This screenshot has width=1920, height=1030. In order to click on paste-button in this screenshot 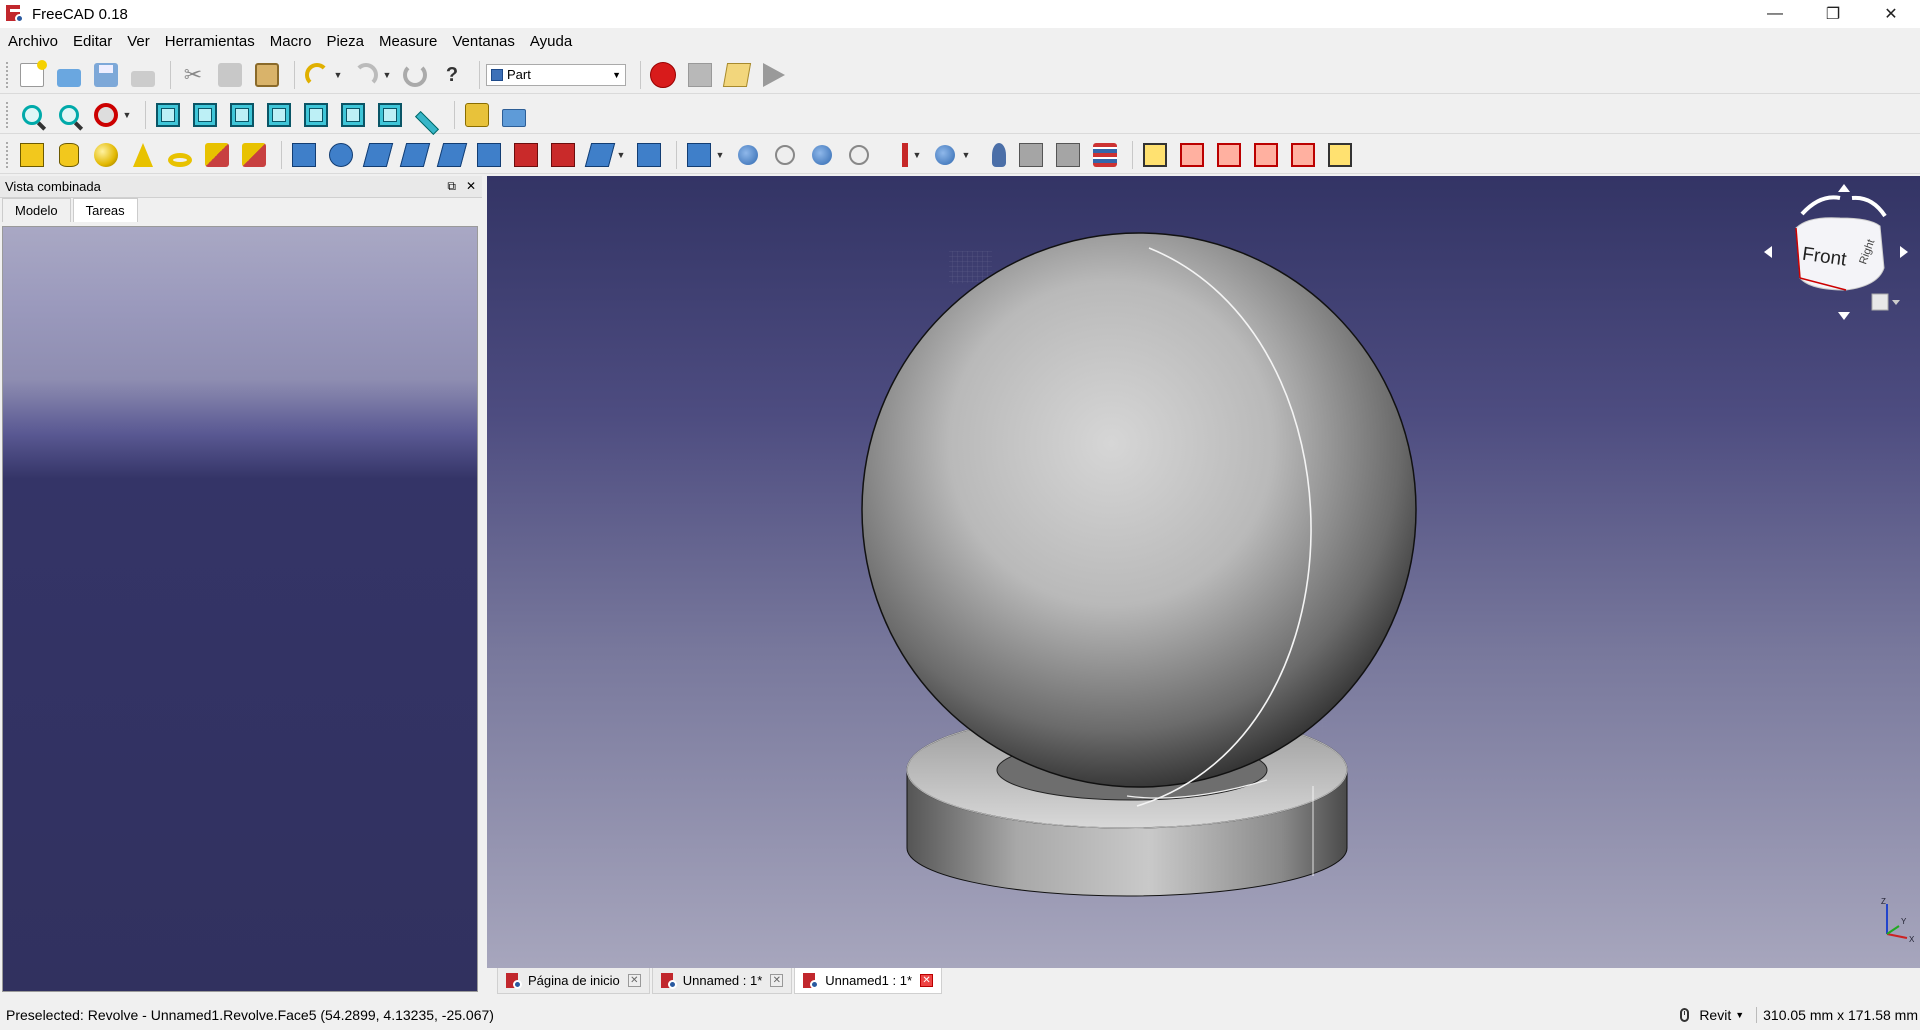, I will do `click(267, 75)`.